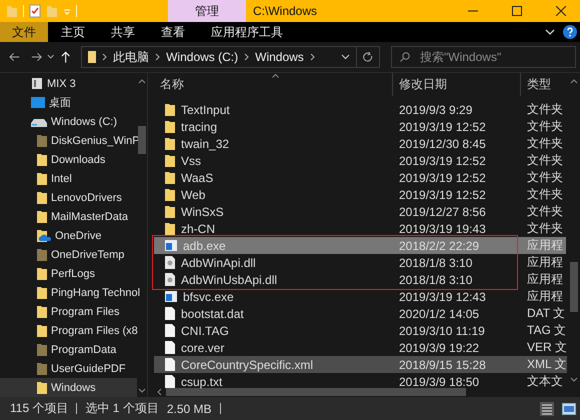 The height and width of the screenshot is (420, 580). Describe the element at coordinates (68, 102) in the screenshot. I see `sidebar-item: 桌面` at that location.